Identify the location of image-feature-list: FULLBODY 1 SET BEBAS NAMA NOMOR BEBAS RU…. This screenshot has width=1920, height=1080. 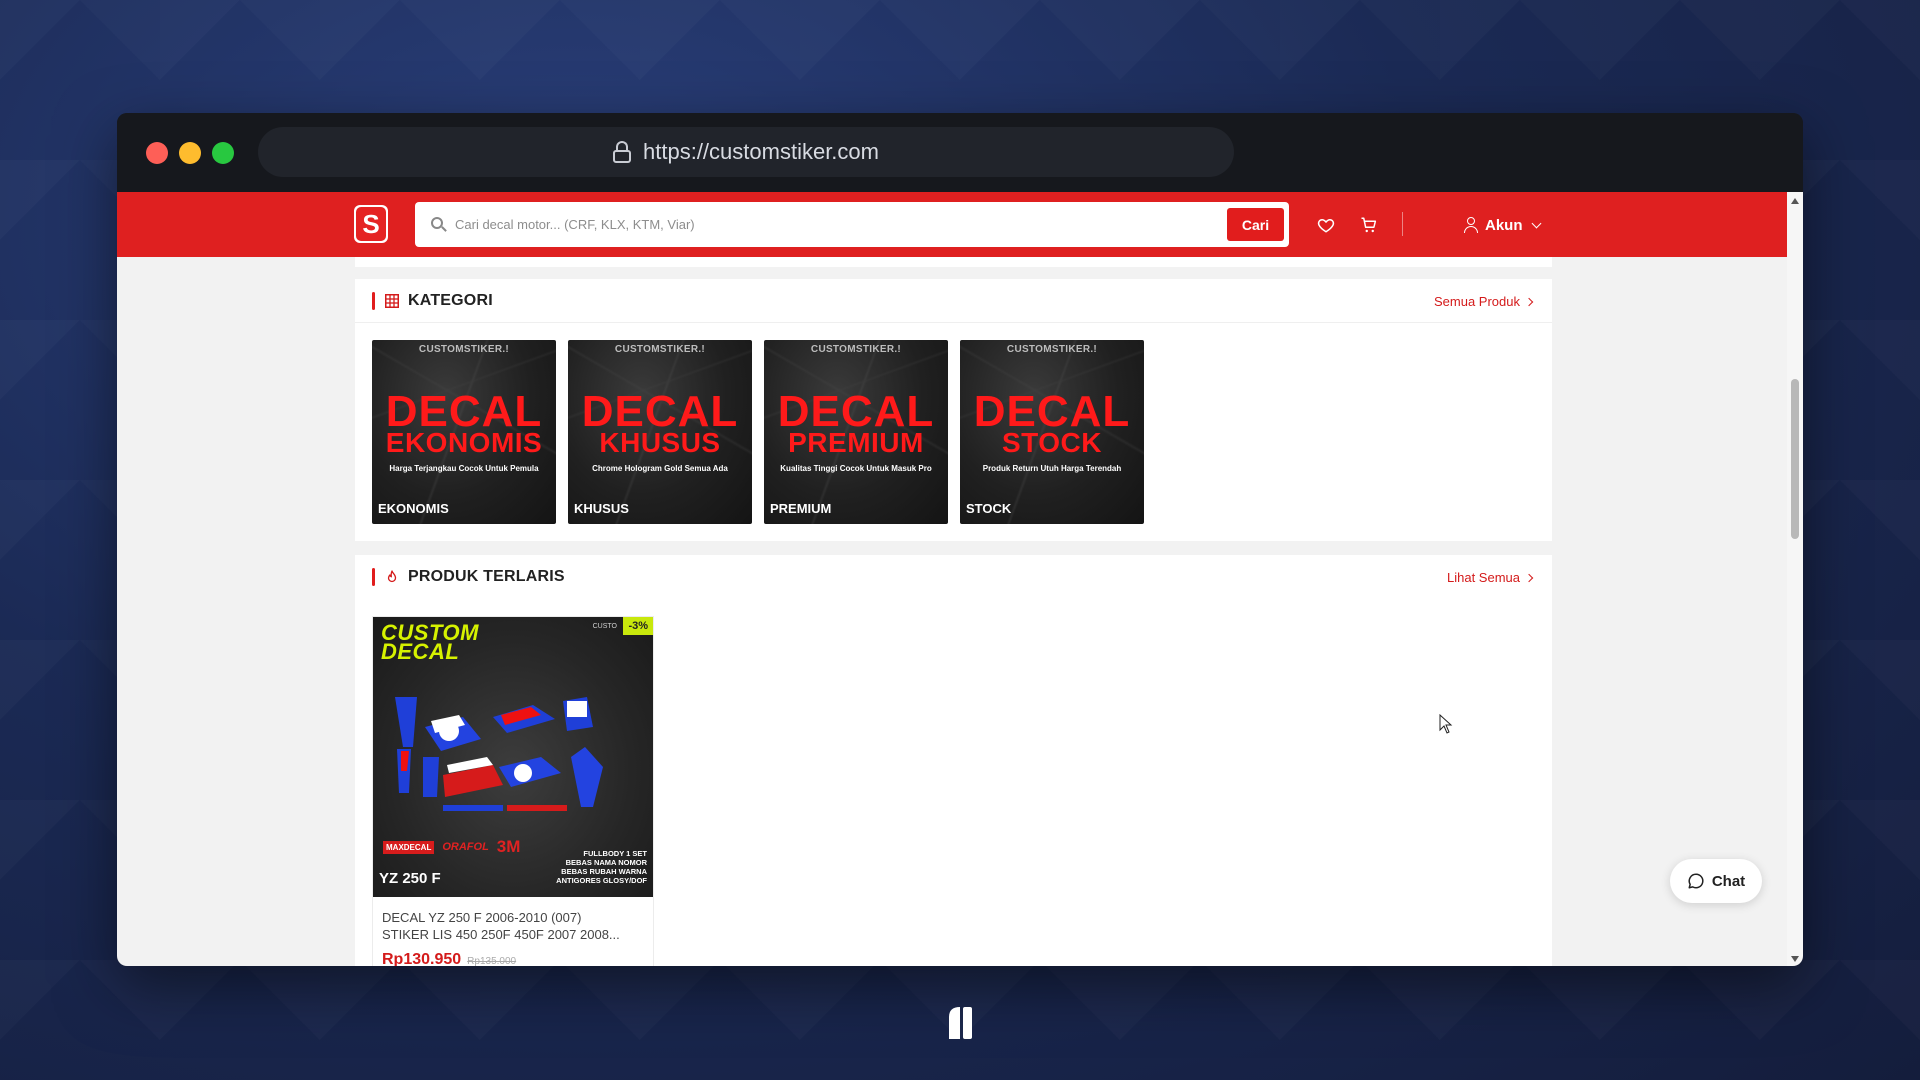
(601, 867).